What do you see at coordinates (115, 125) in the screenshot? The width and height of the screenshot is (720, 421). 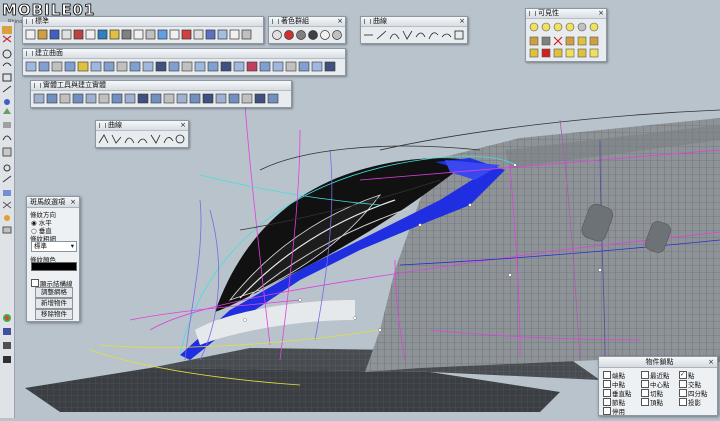 I see `toolbar-polygon-title: 曲線` at bounding box center [115, 125].